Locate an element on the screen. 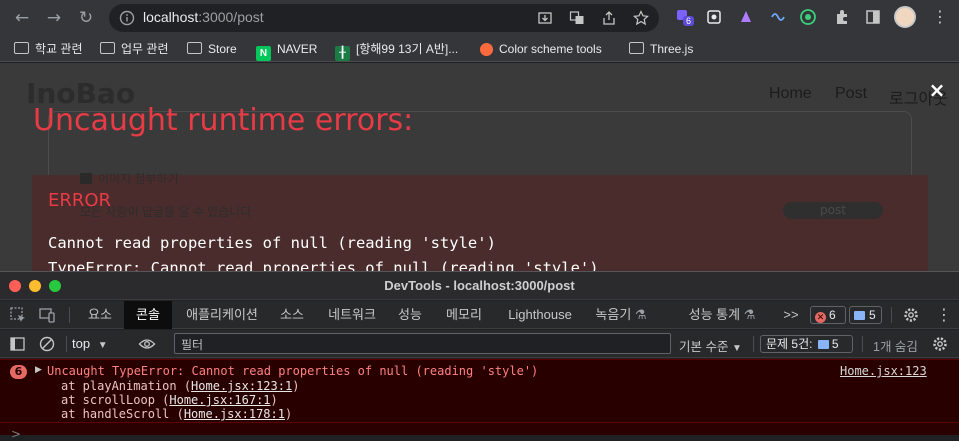 The height and width of the screenshot is (441, 959). tab-elements: 요소 is located at coordinates (100, 315).